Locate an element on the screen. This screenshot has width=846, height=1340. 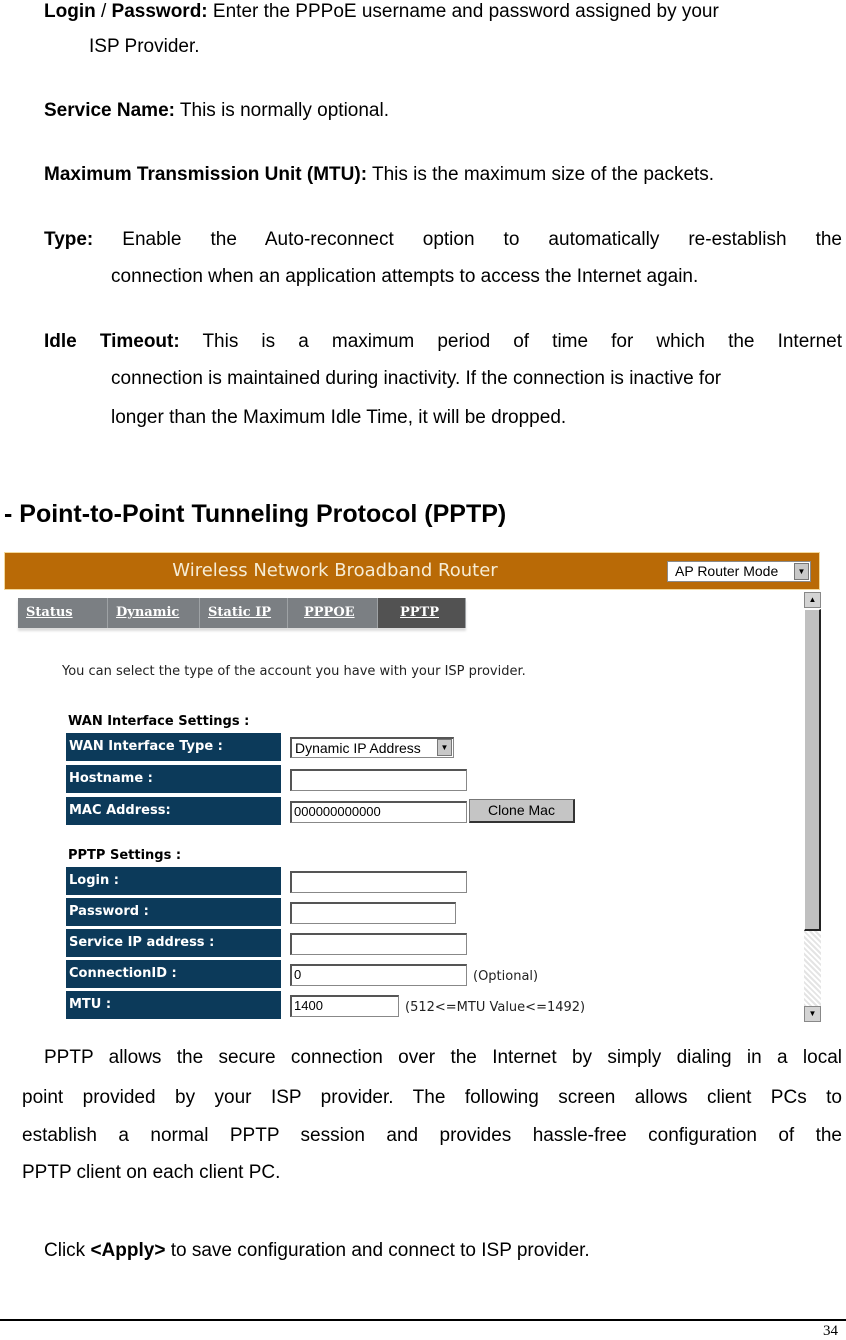
mac-address-input: 000000000000 is located at coordinates (378, 812).